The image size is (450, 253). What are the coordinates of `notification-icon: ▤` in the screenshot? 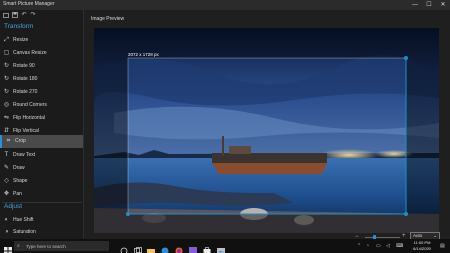 It's located at (442, 246).